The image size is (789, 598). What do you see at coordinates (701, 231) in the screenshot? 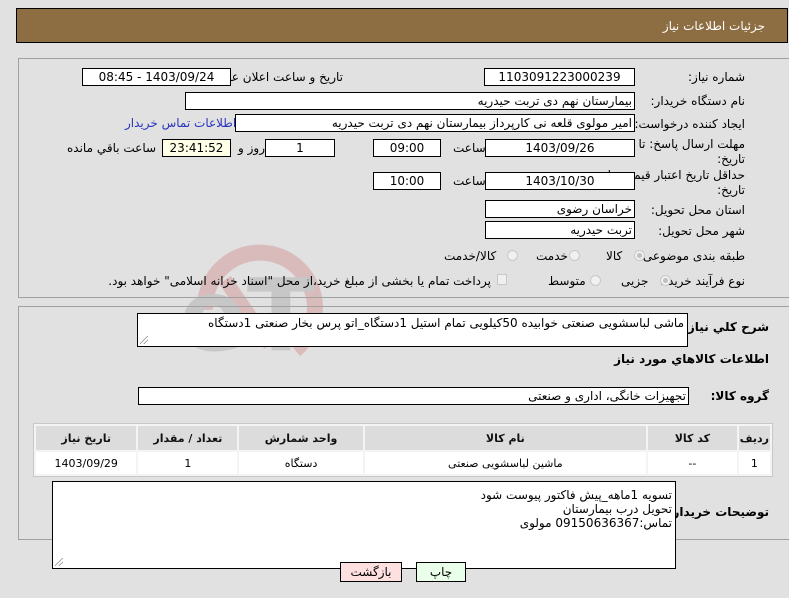
I see `delivery-city-label: شهر محل تحویل:` at bounding box center [701, 231].